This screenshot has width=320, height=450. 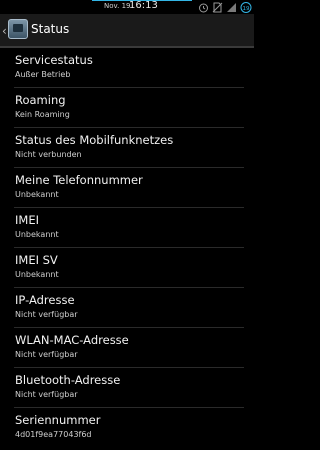 What do you see at coordinates (18, 29) in the screenshot?
I see `settings-app-icon` at bounding box center [18, 29].